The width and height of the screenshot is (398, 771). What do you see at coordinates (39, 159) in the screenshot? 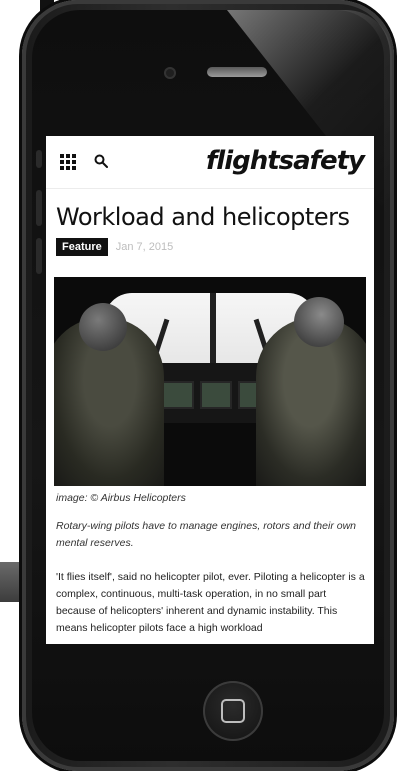
I see `mute-switch` at bounding box center [39, 159].